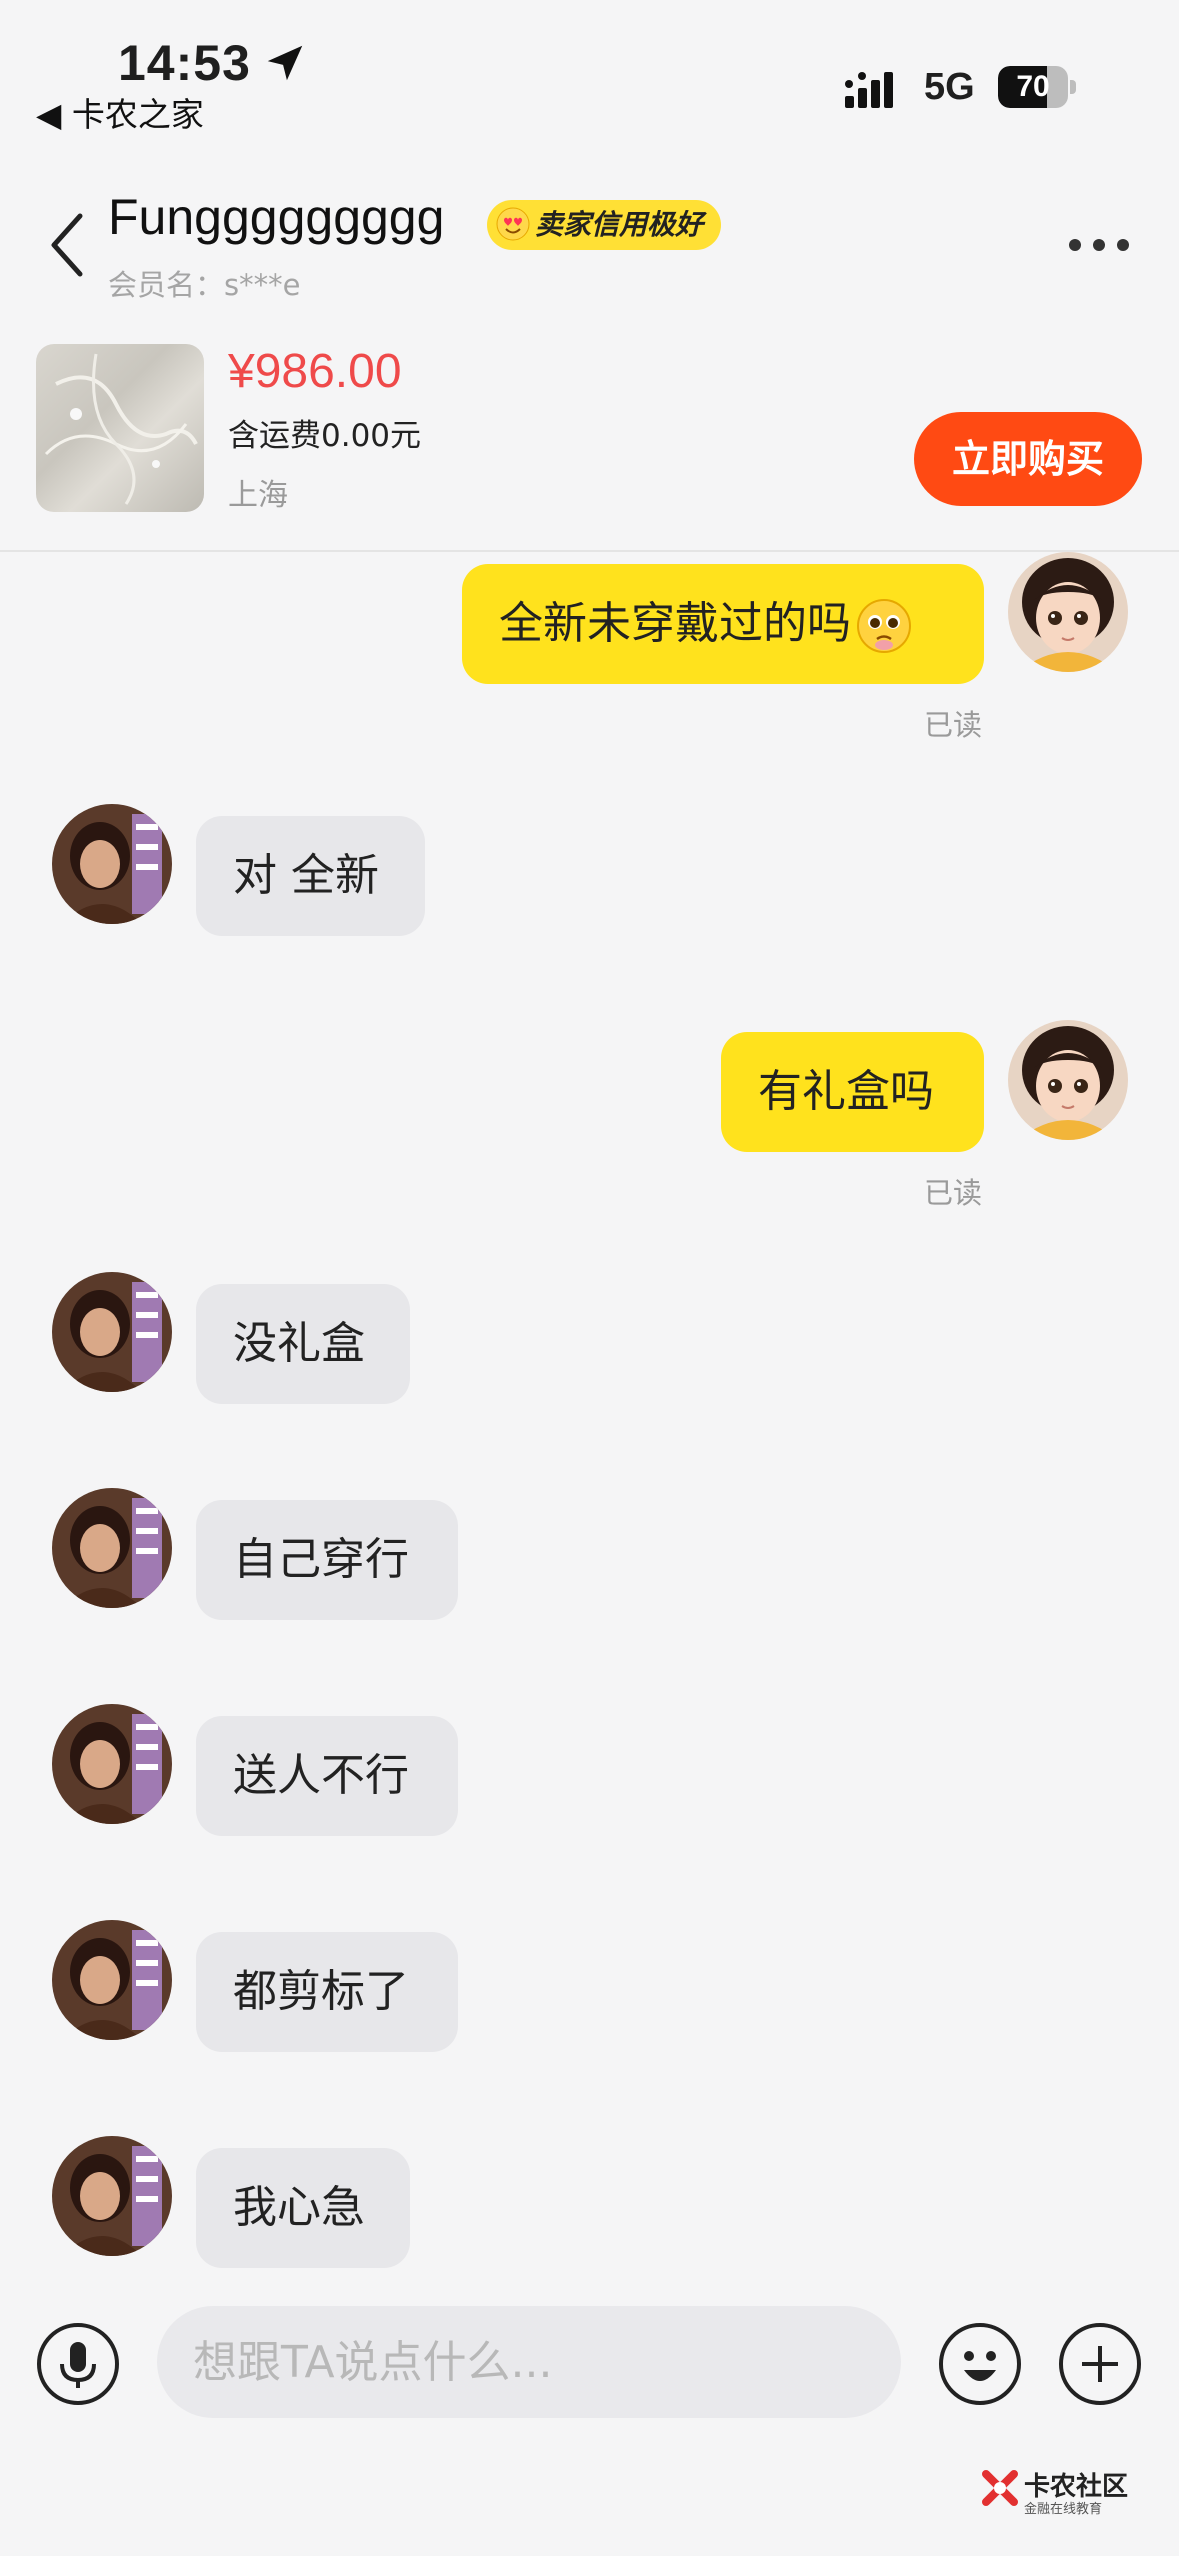 The image size is (1179, 2556). What do you see at coordinates (675, 623) in the screenshot?
I see `message-text: 全新未穿戴过的吗` at bounding box center [675, 623].